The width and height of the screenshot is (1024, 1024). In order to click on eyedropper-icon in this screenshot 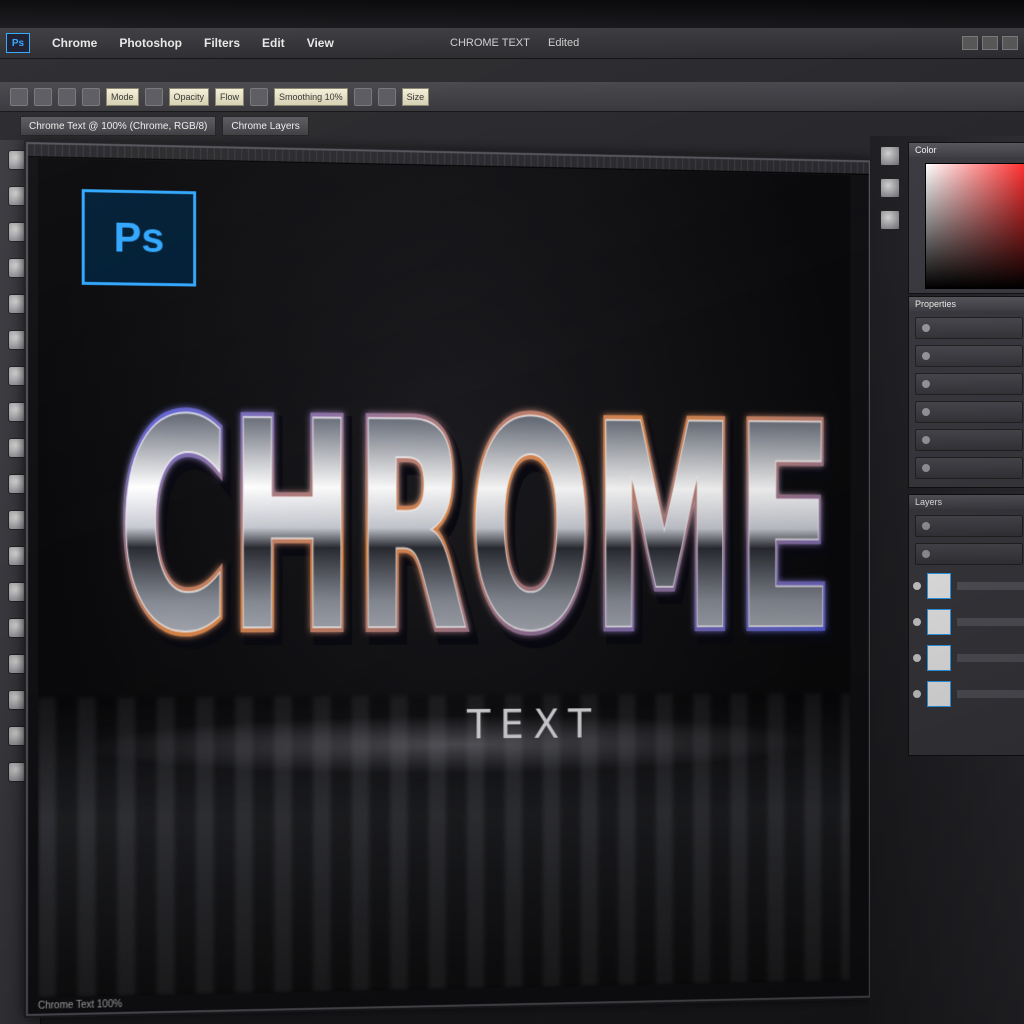, I will do `click(18, 484)`.